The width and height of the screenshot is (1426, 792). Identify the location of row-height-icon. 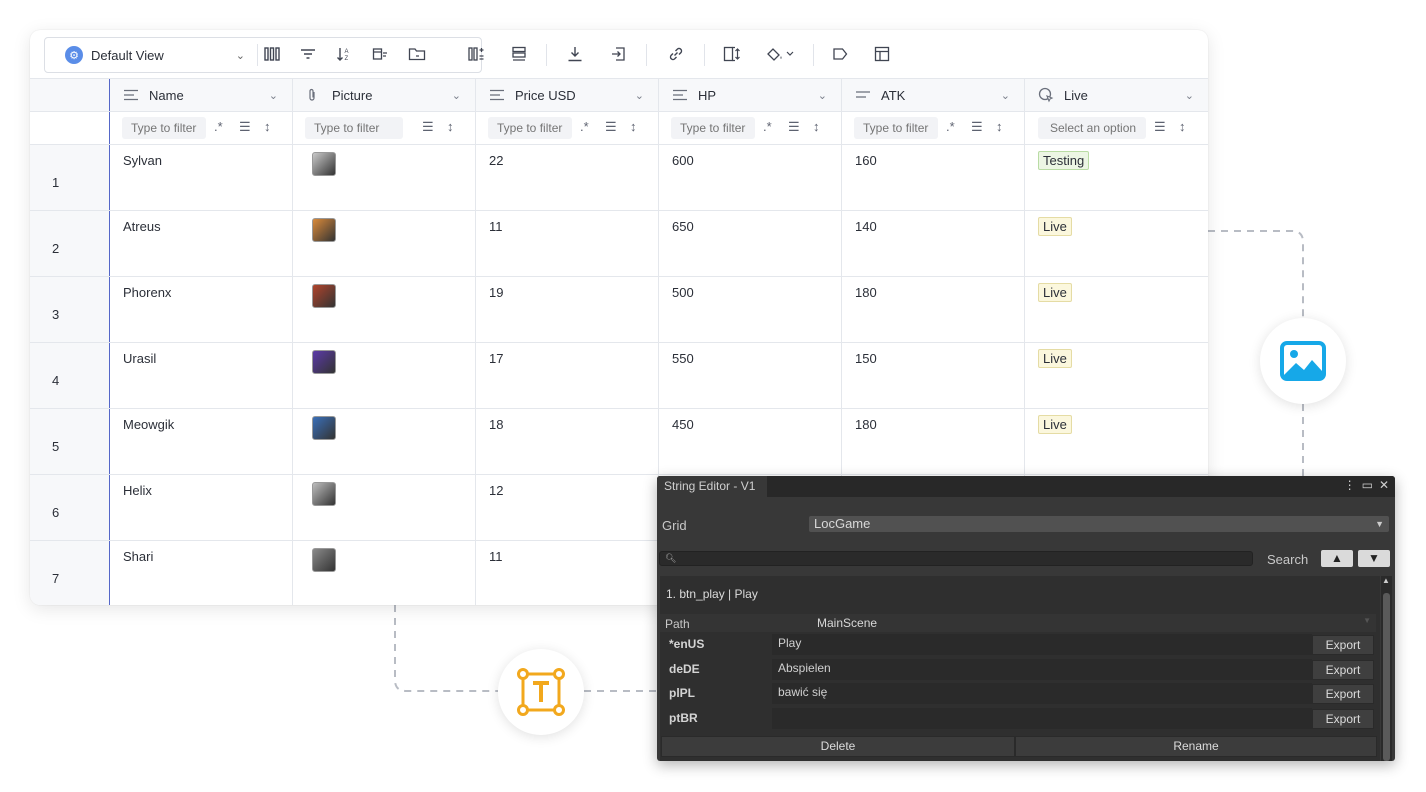
(519, 54).